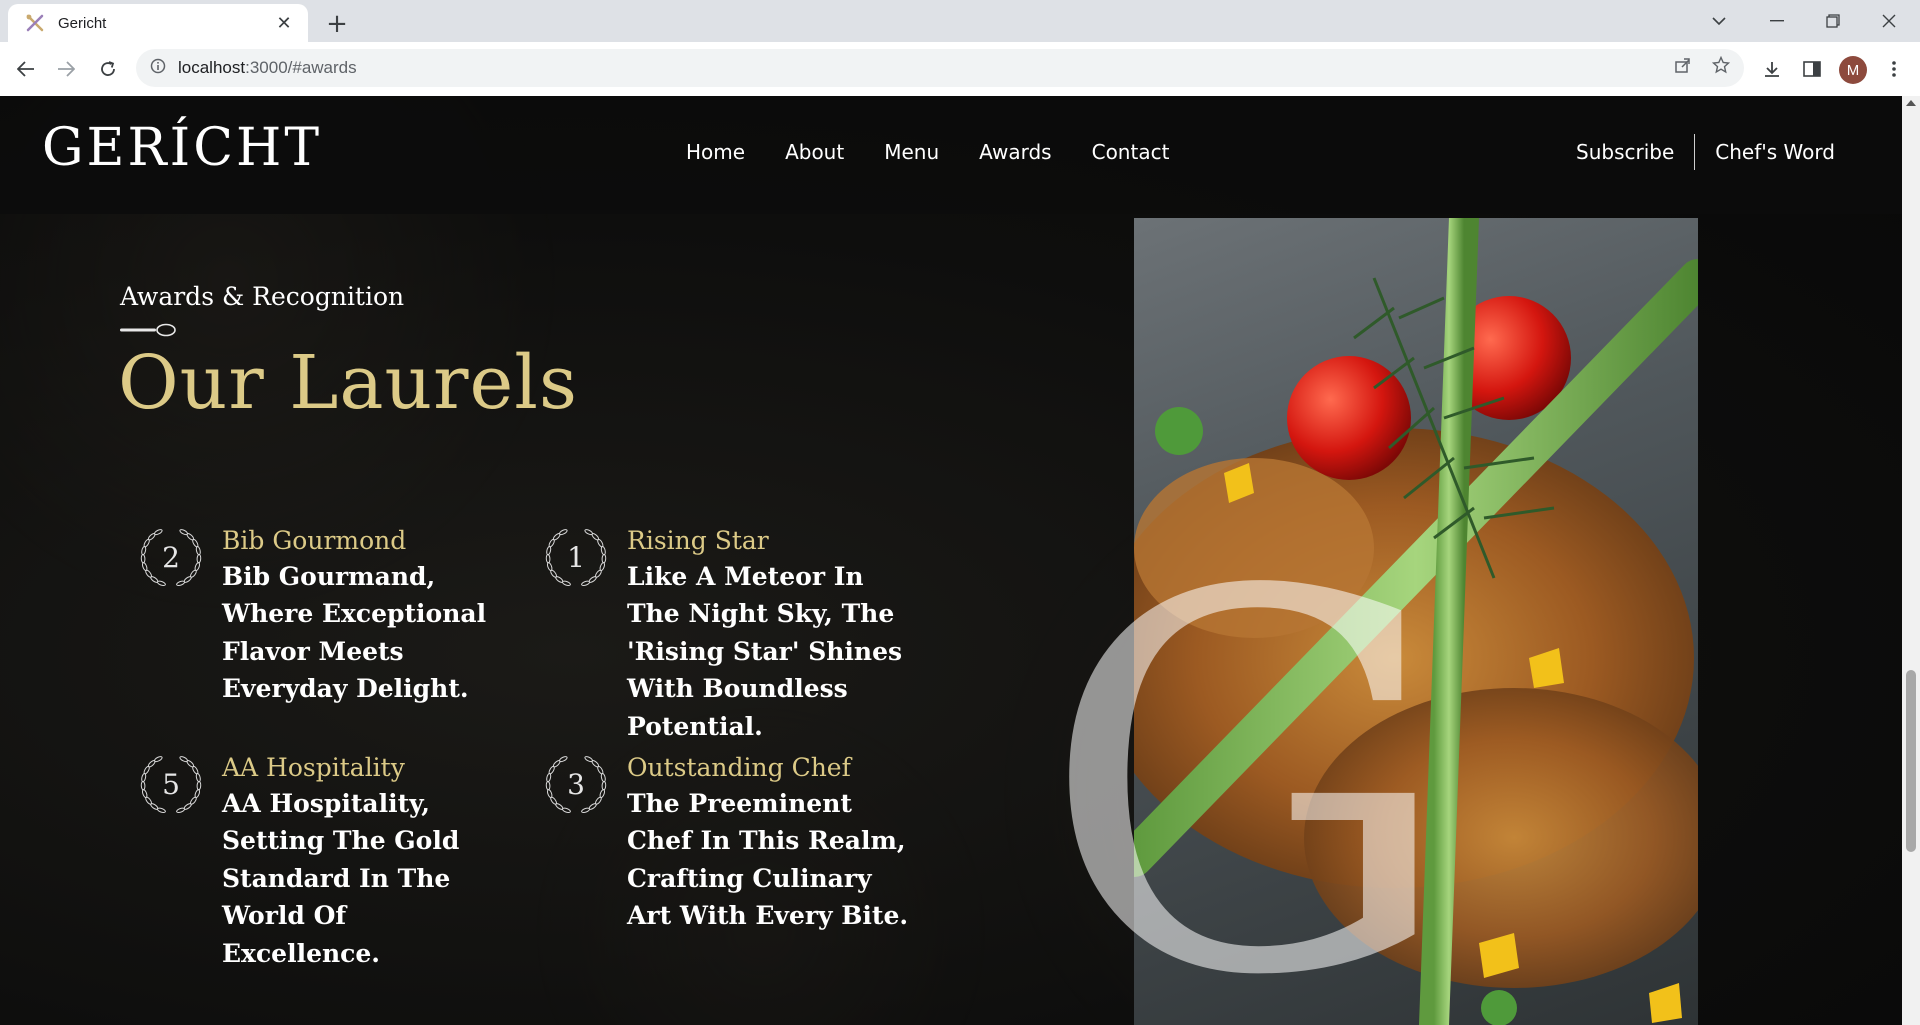 This screenshot has width=1920, height=1025. Describe the element at coordinates (1833, 21) in the screenshot. I see `restore-button` at that location.